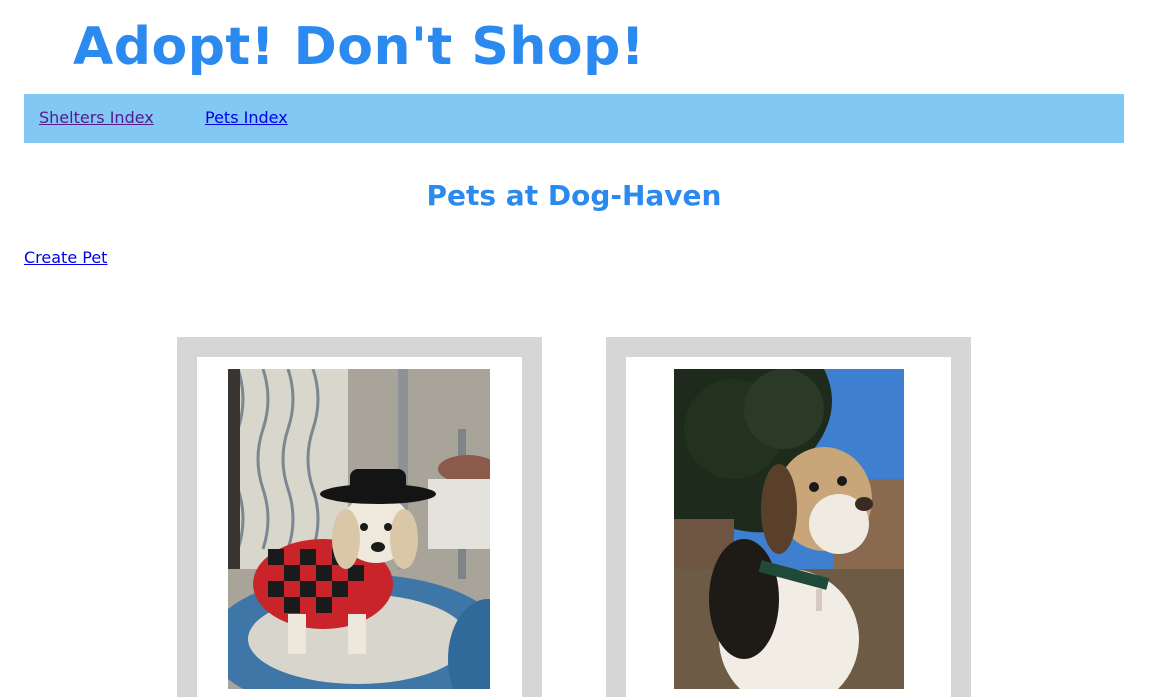 This screenshot has width=1157, height=697. What do you see at coordinates (65, 258) in the screenshot?
I see `create-pet-link: Create Pet` at bounding box center [65, 258].